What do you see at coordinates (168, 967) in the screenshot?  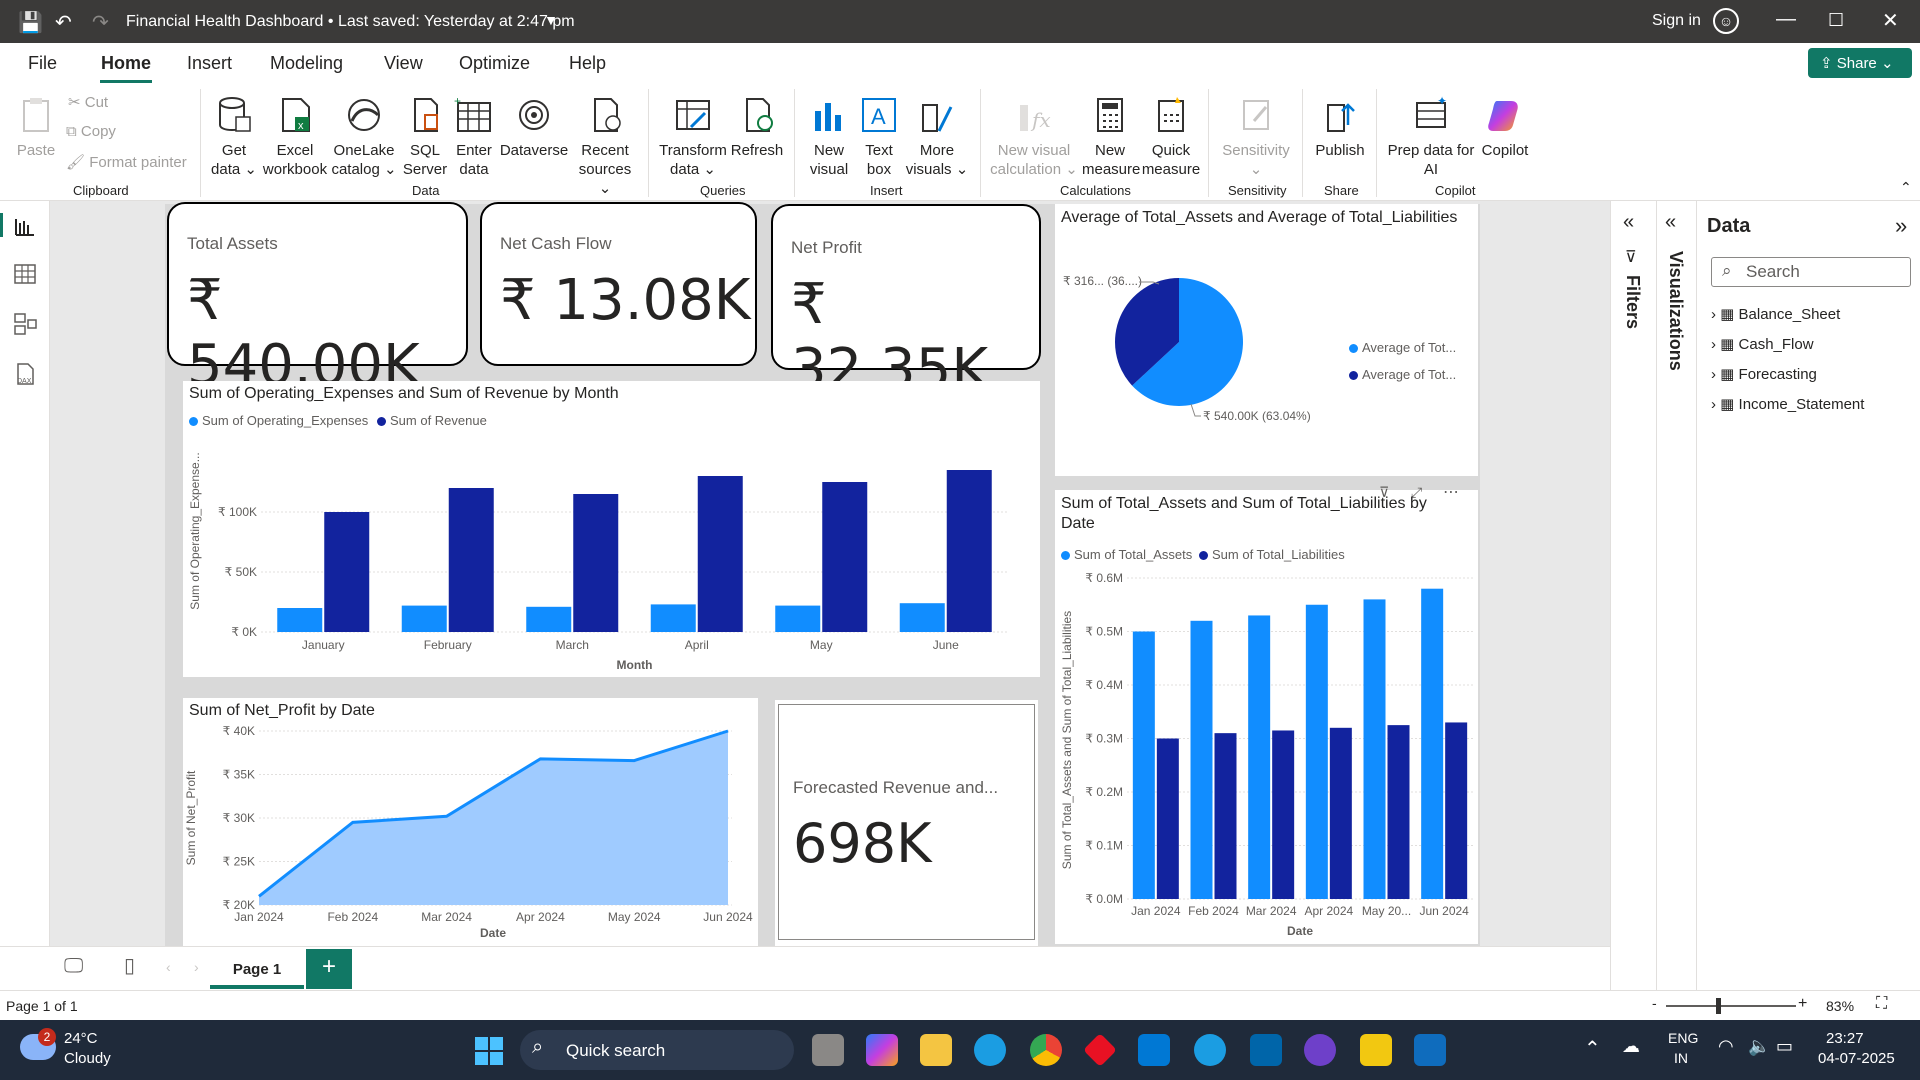 I see `prev-page-icon: ‹` at bounding box center [168, 967].